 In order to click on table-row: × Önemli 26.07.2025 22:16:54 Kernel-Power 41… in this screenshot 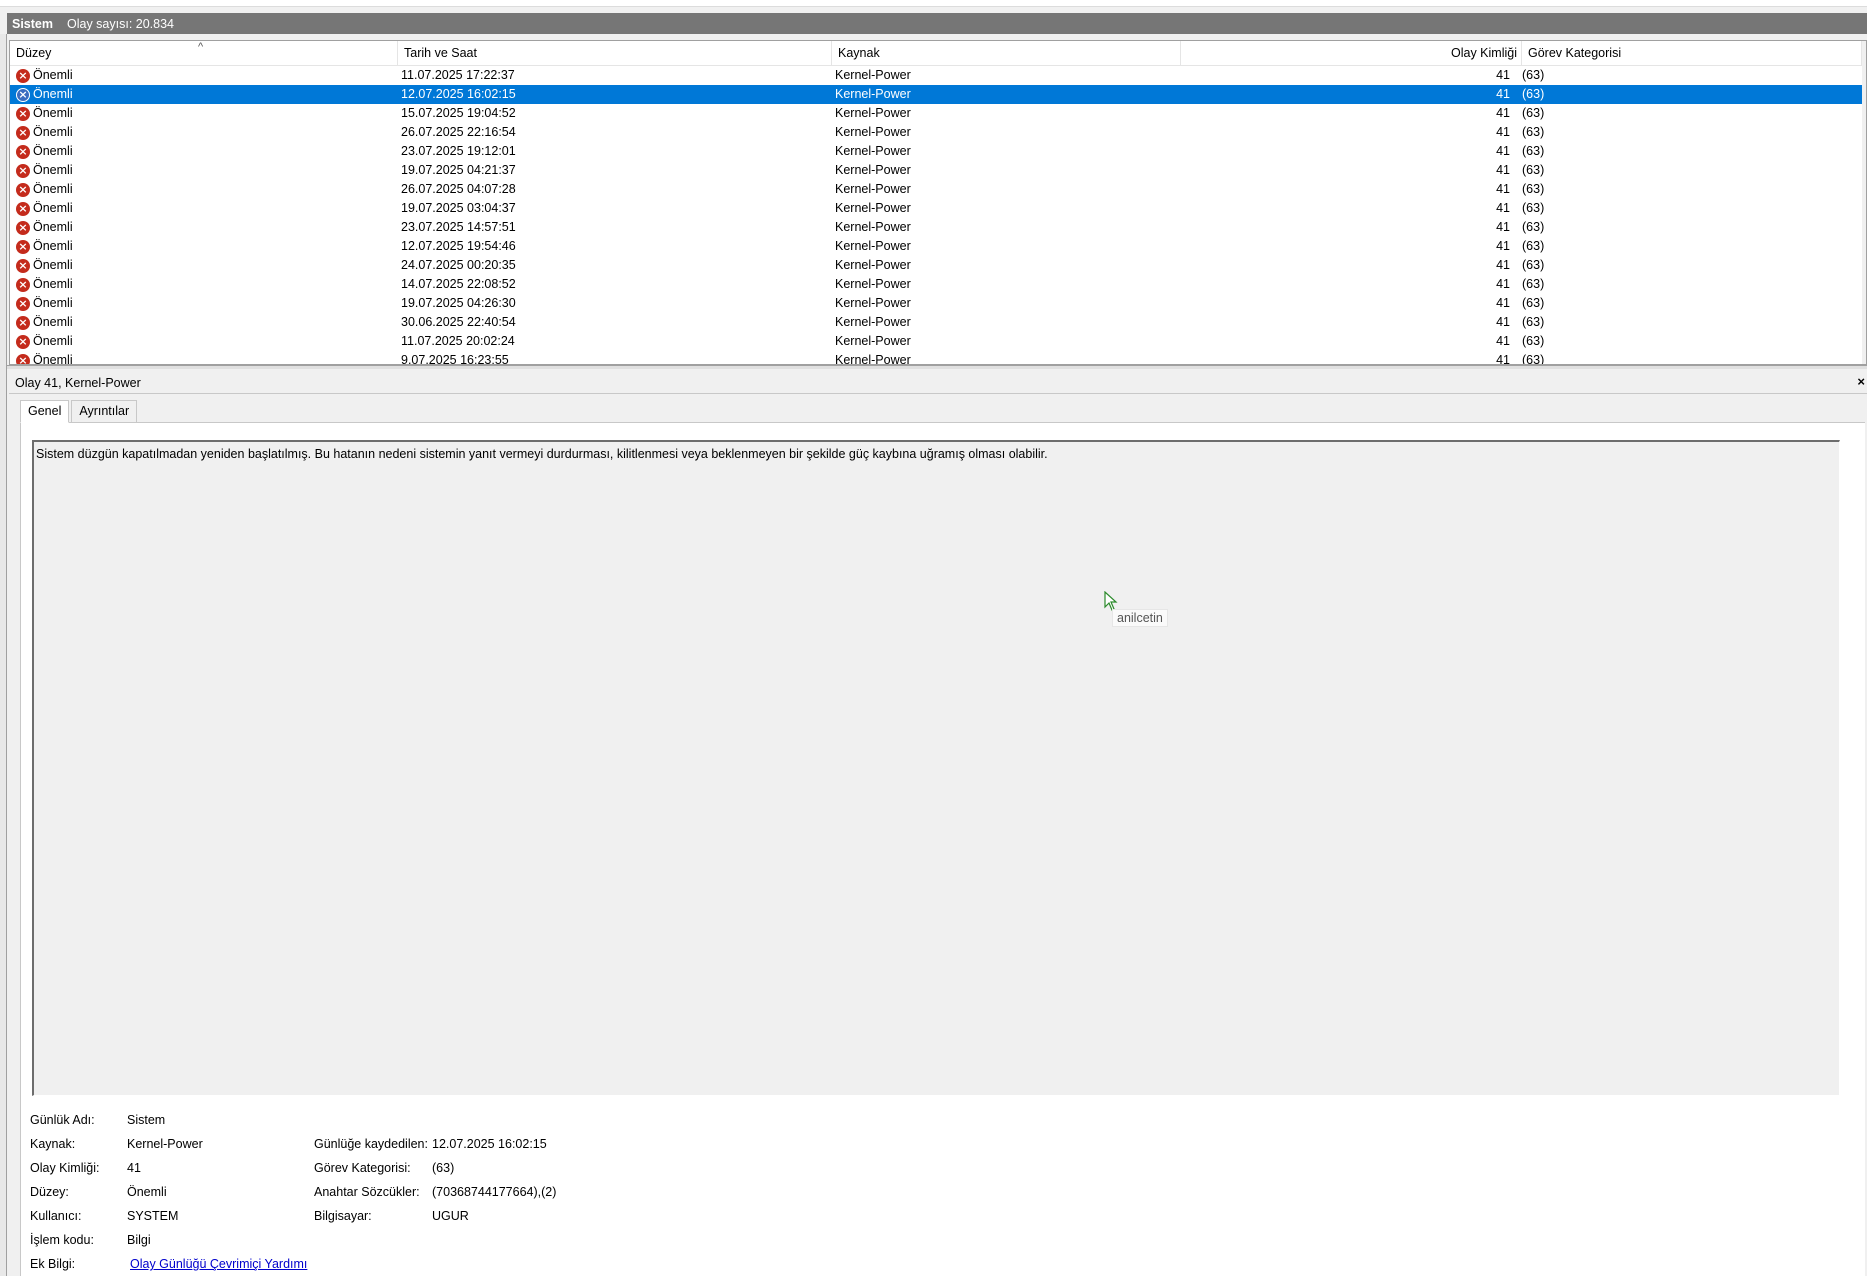, I will do `click(938, 132)`.